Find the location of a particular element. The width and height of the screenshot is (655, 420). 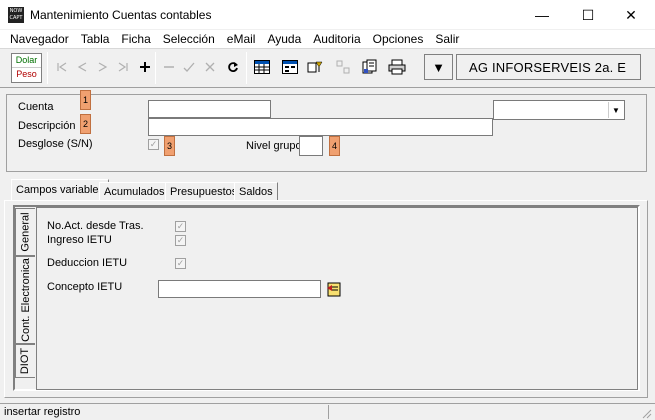

concepto-ietu-label: Concepto IETU is located at coordinates (85, 287).